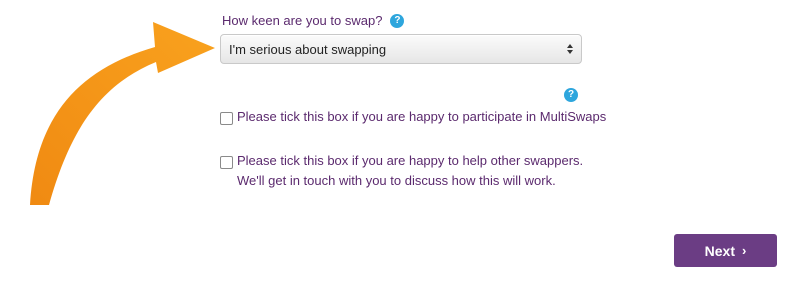  I want to click on options-help-icon: ?, so click(571, 95).